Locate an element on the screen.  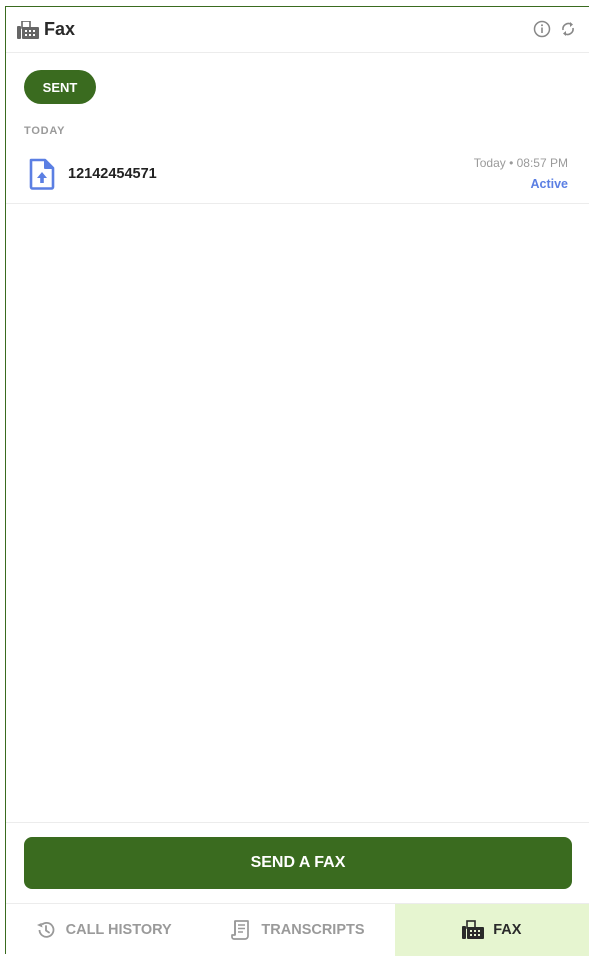
section-label-today: TODAY is located at coordinates (45, 131).